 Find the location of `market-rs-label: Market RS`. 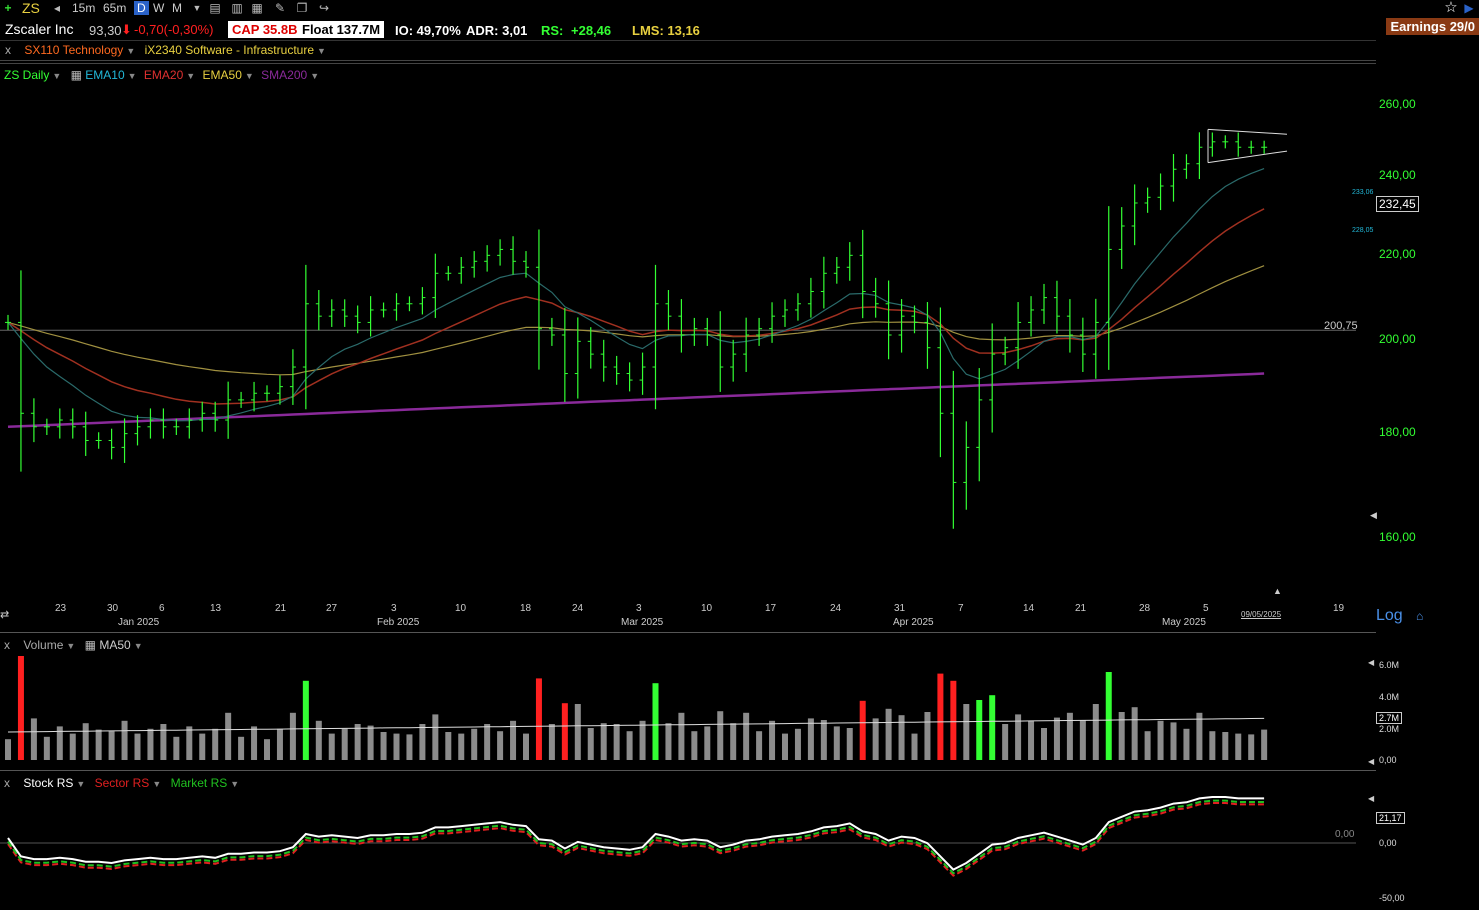

market-rs-label: Market RS is located at coordinates (199, 783).